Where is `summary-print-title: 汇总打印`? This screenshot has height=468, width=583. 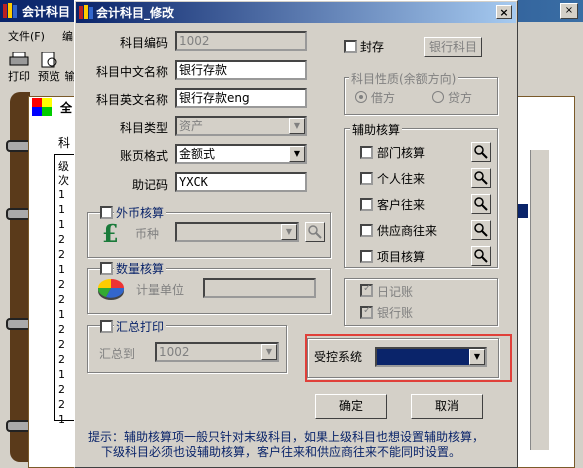
summary-print-title: 汇总打印 is located at coordinates (140, 326).